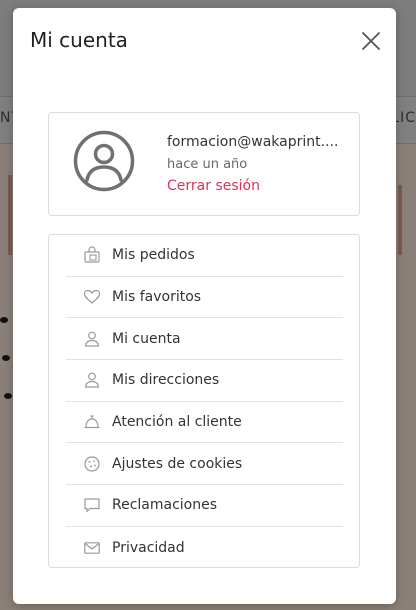 The width and height of the screenshot is (416, 610). Describe the element at coordinates (92, 422) in the screenshot. I see `bell-icon` at that location.